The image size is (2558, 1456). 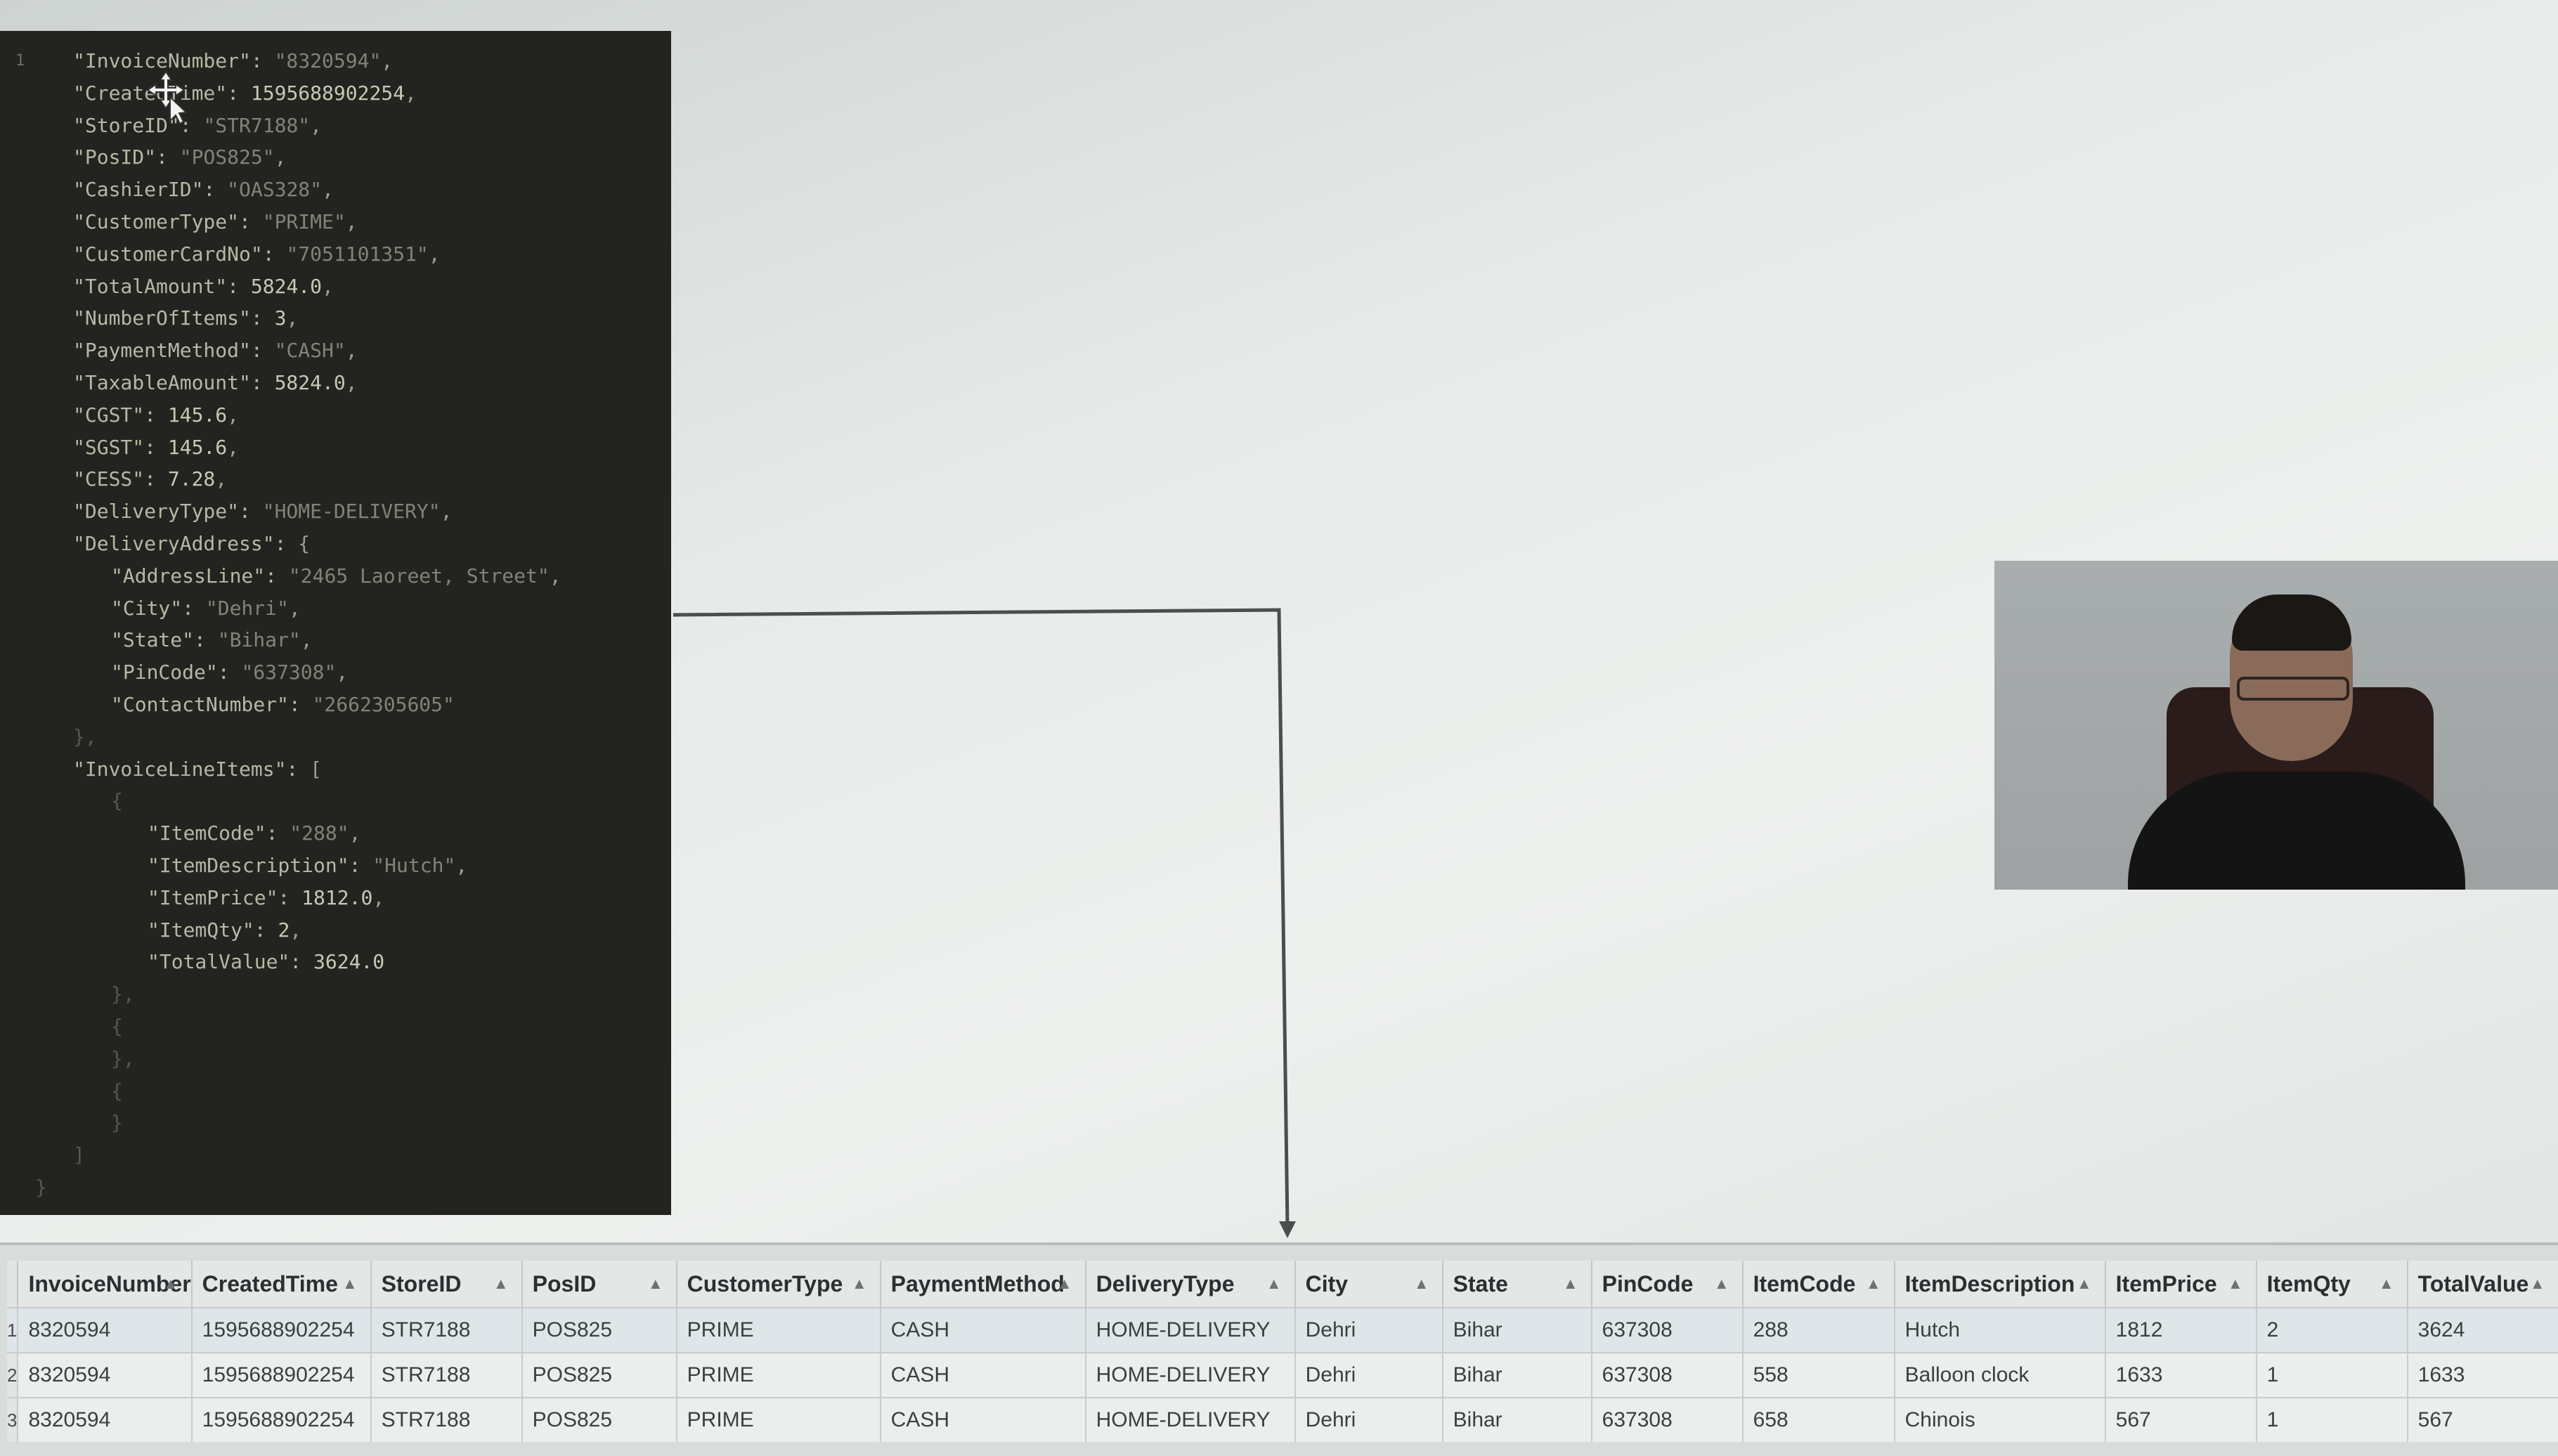 I want to click on column-header-state: State ▲, so click(x=1517, y=1285).